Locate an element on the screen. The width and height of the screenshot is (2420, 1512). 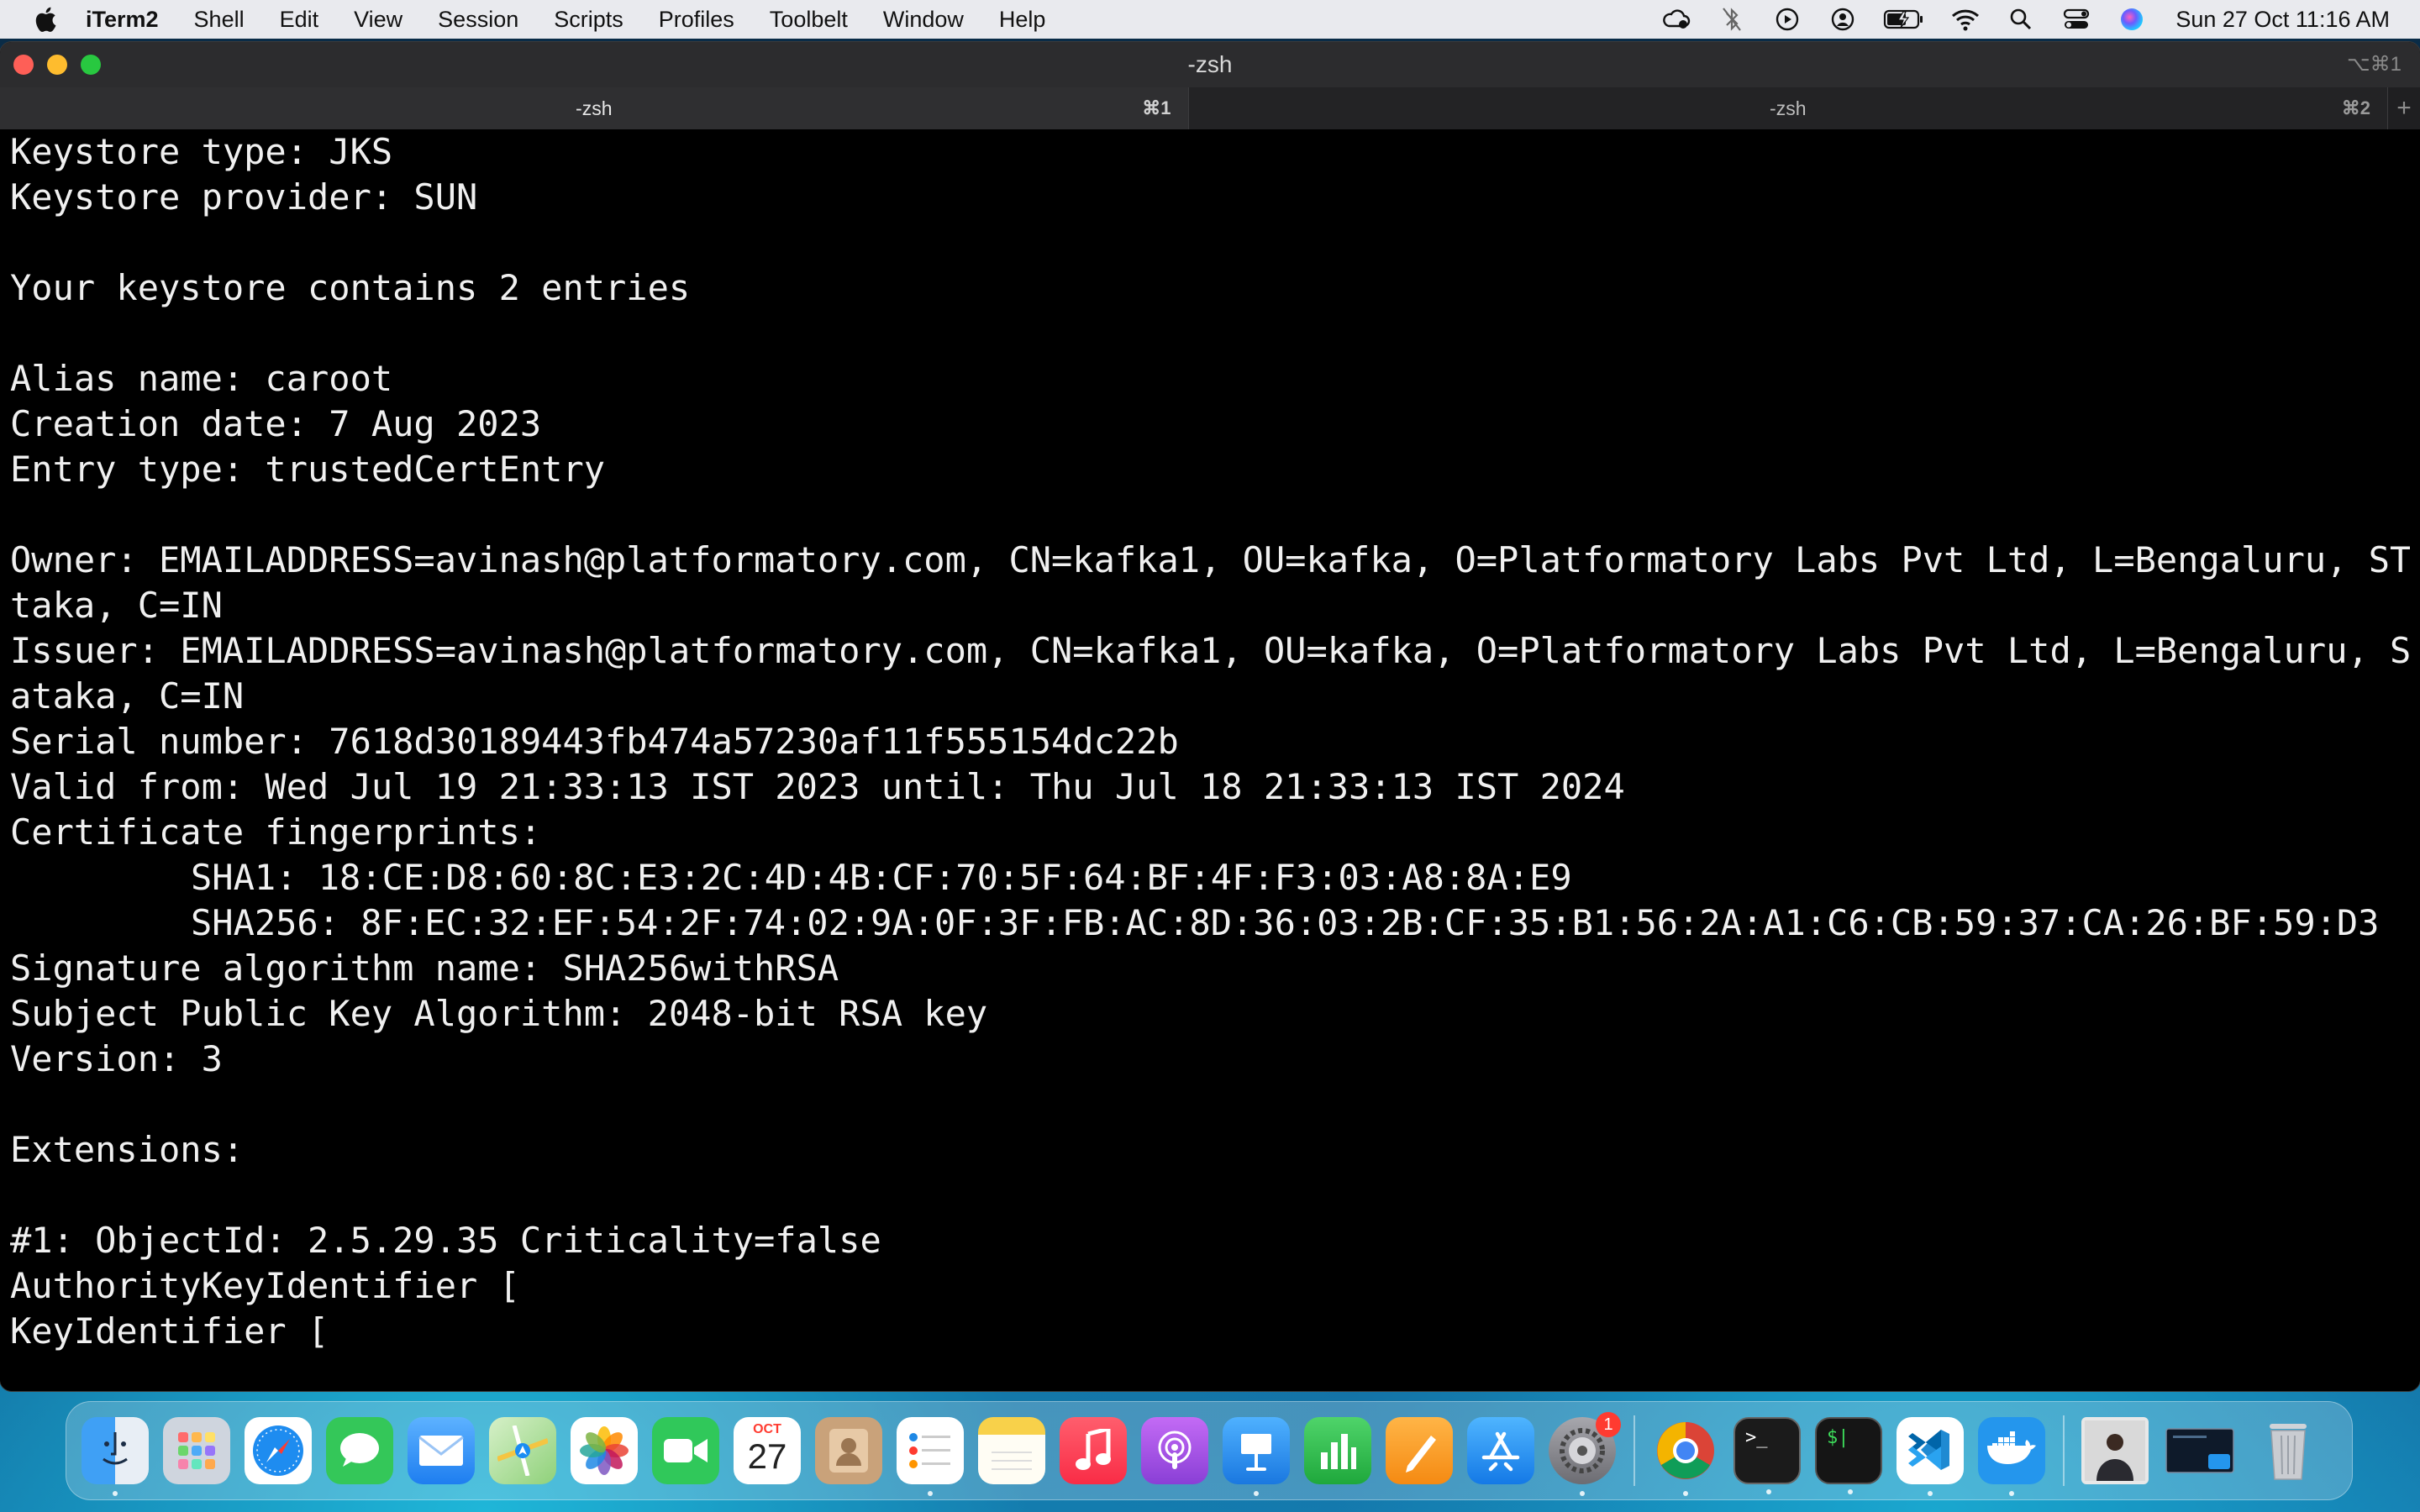
status-area: Sun 27 Oct 11:16 AM is located at coordinates (2013, 19).